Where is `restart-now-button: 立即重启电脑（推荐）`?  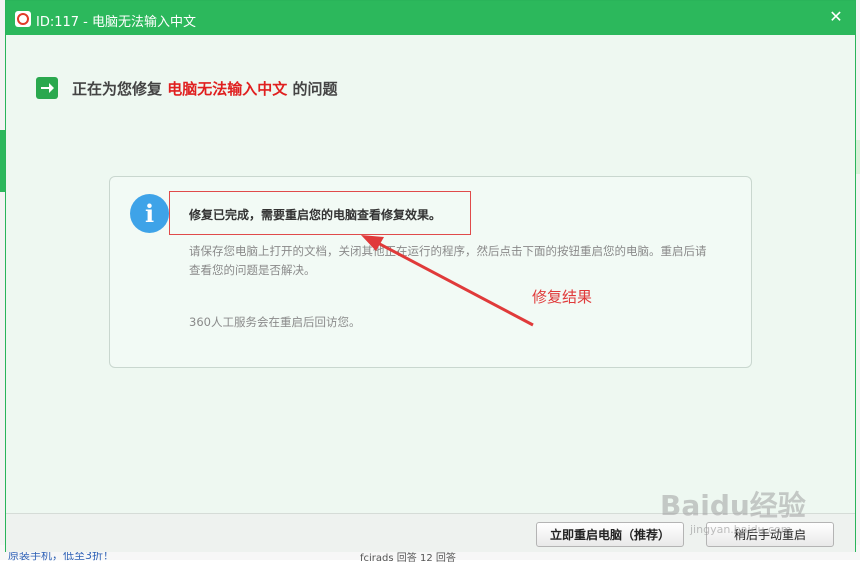 restart-now-button: 立即重启电脑（推荐） is located at coordinates (610, 534).